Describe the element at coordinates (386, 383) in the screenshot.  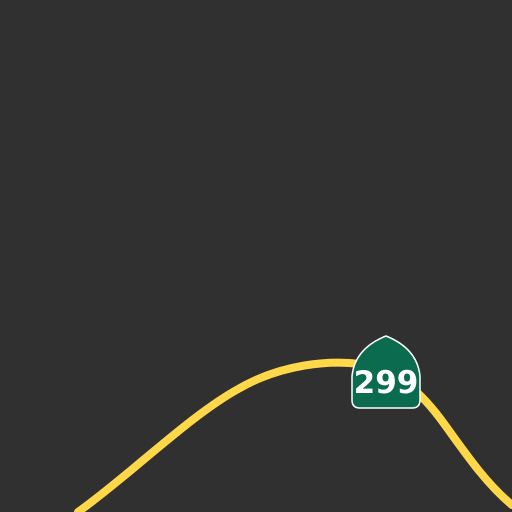
I see `route-number-label: 299` at that location.